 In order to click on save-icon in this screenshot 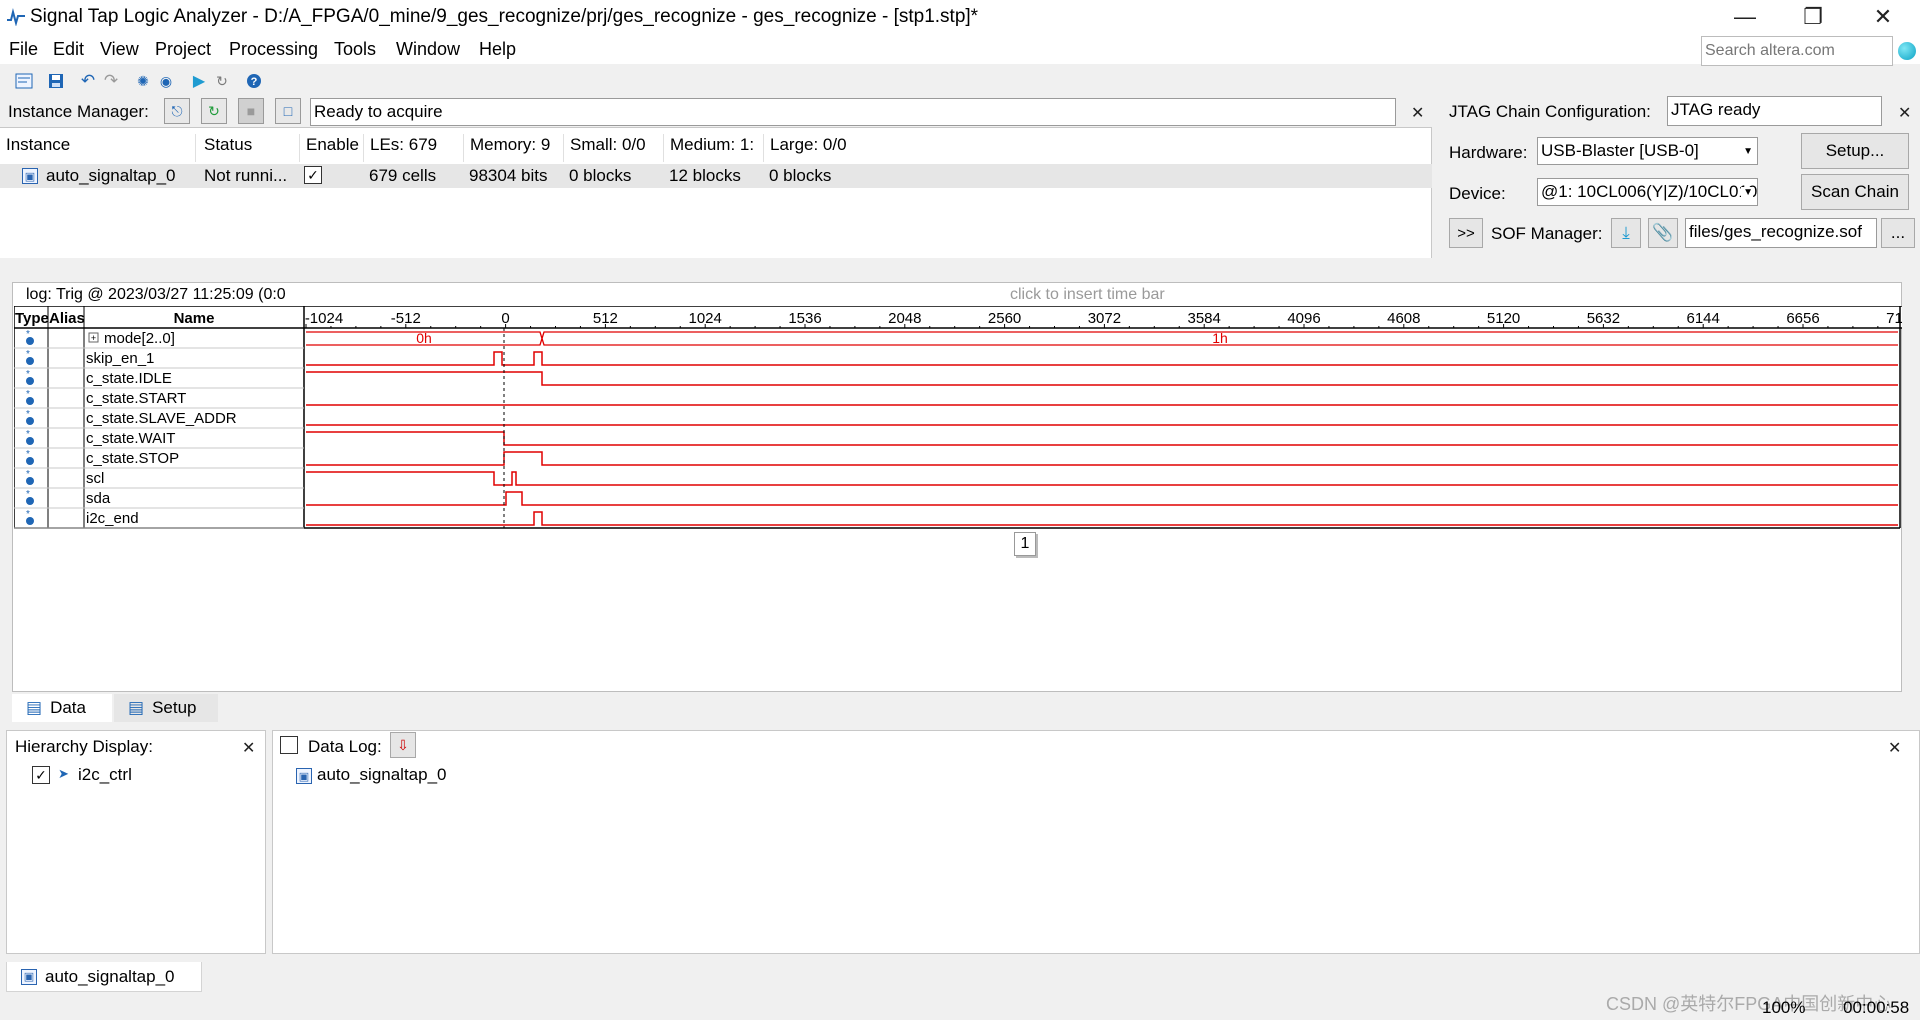, I will do `click(56, 81)`.